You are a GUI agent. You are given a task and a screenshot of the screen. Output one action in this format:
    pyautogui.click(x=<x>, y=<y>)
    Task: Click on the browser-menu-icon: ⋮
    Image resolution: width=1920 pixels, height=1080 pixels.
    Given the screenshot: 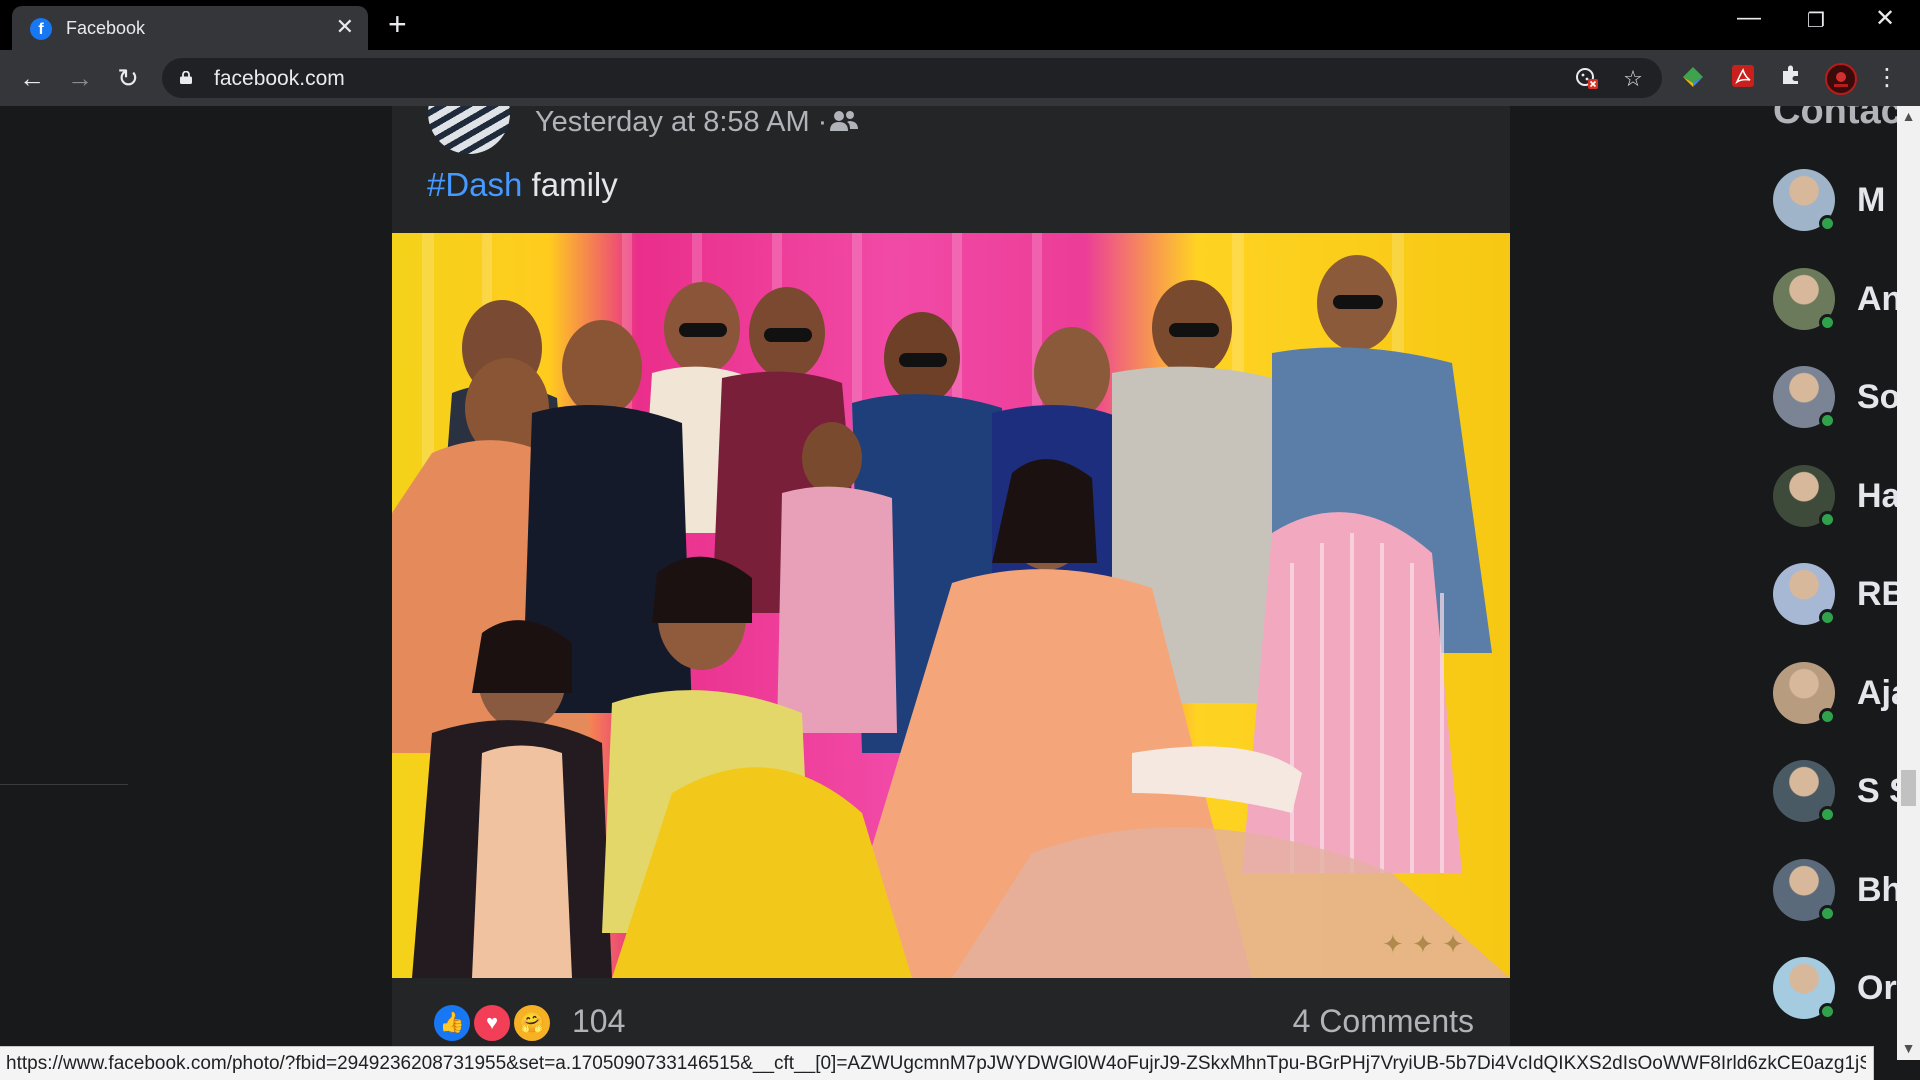 What is the action you would take?
    pyautogui.click(x=1887, y=78)
    